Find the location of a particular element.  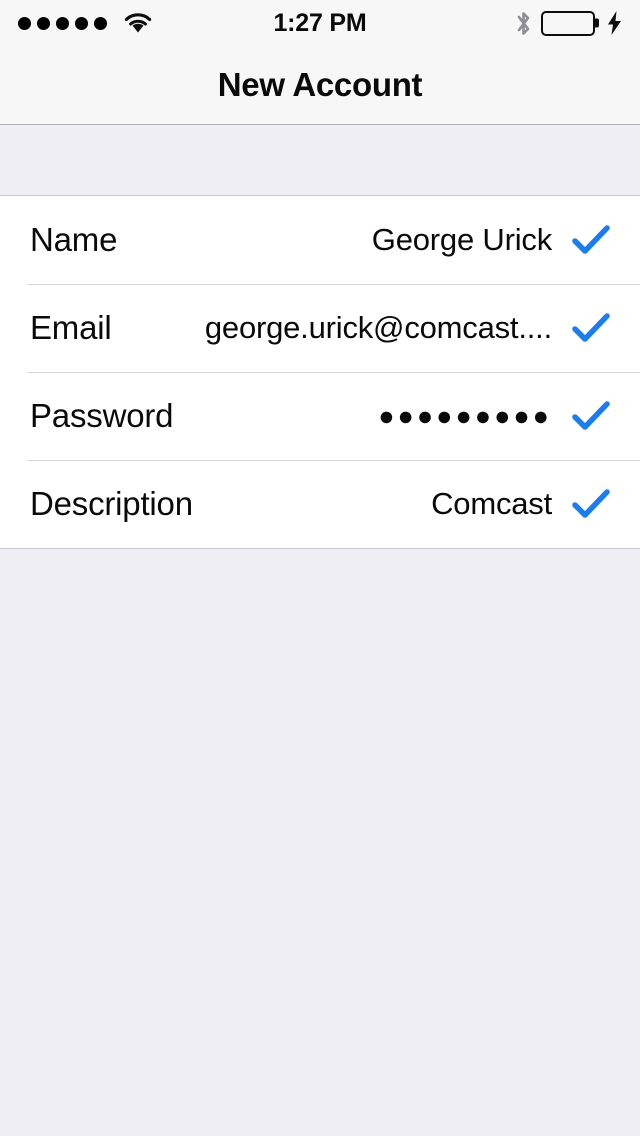

battery-icon is located at coordinates (568, 23).